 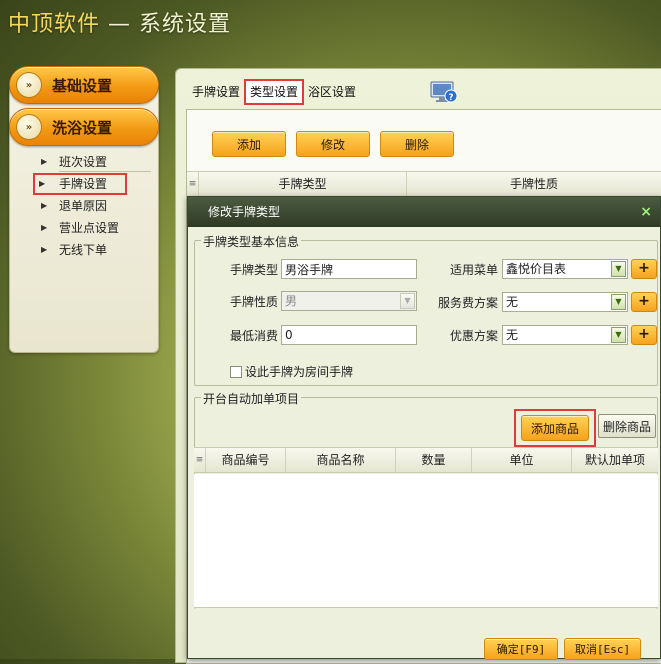 What do you see at coordinates (185, 24) in the screenshot?
I see `page-title: 系统设置` at bounding box center [185, 24].